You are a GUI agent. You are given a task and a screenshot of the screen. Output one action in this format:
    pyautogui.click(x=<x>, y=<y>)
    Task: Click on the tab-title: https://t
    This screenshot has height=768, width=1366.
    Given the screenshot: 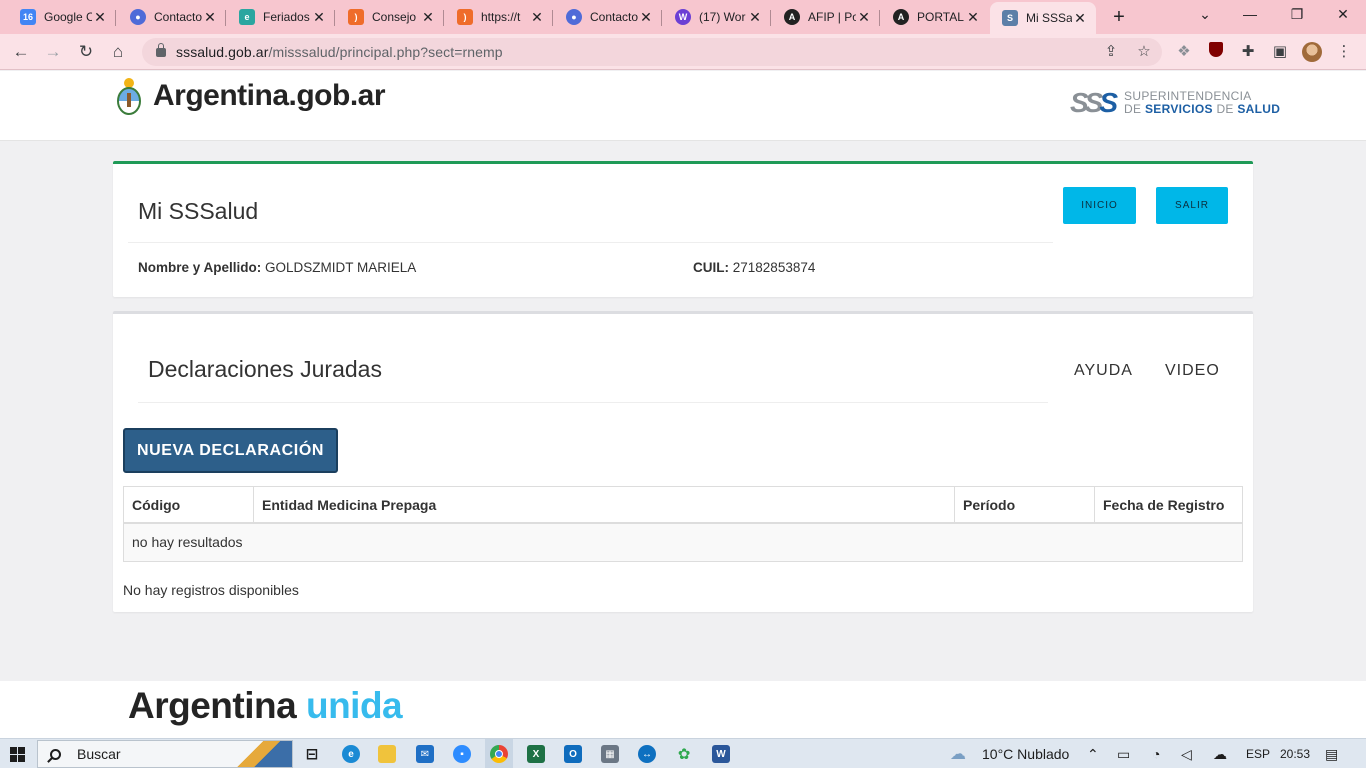 What is the action you would take?
    pyautogui.click(x=501, y=17)
    